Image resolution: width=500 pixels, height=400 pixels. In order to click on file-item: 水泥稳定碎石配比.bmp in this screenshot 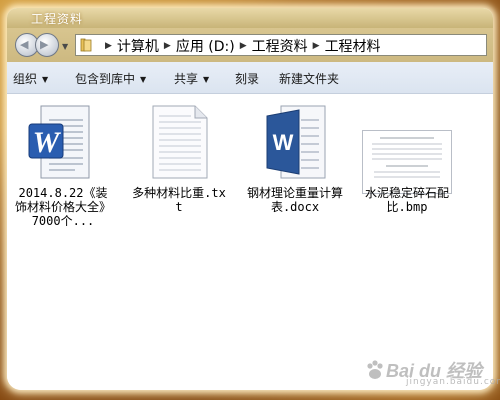, I will do `click(407, 167)`.